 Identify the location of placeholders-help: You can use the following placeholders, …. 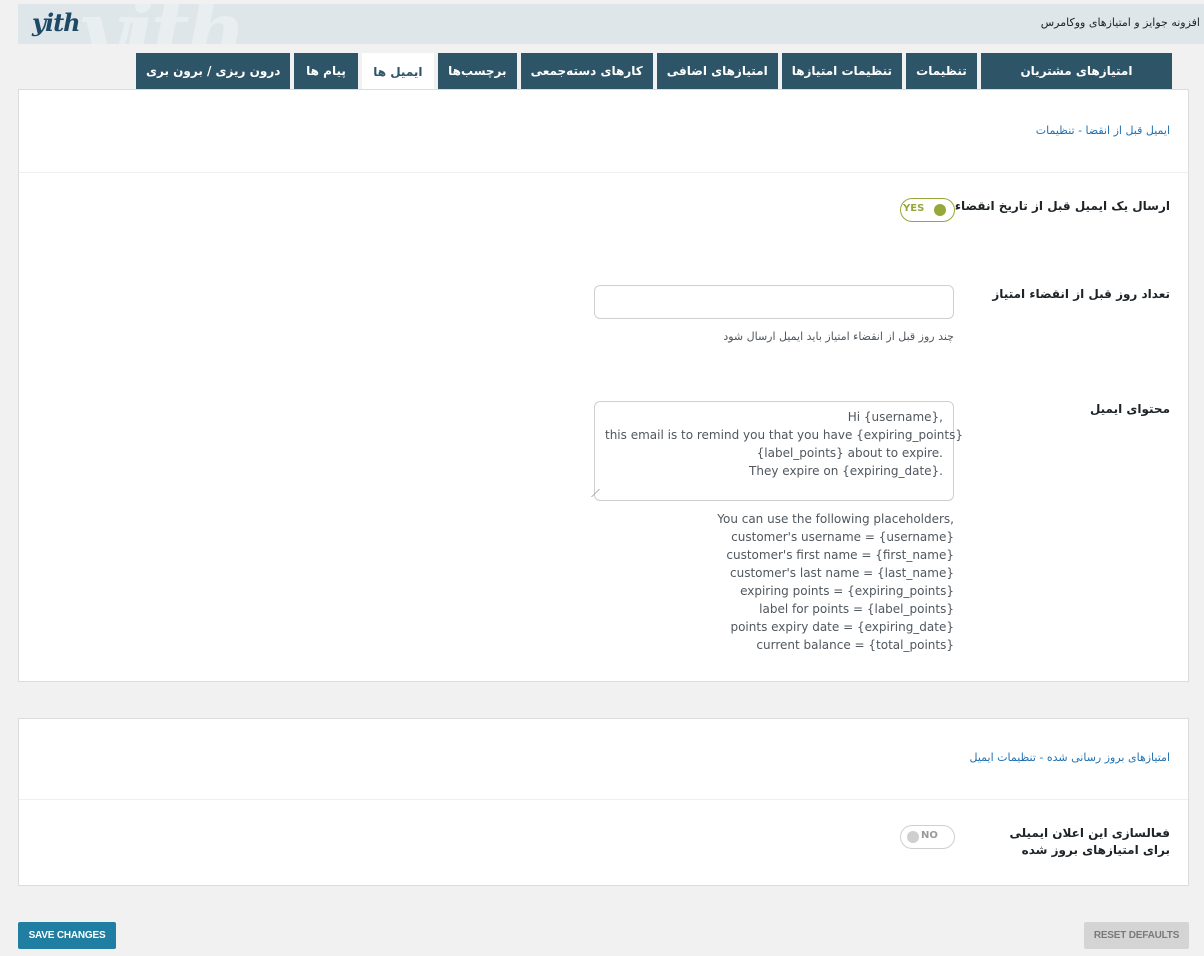
(835, 582).